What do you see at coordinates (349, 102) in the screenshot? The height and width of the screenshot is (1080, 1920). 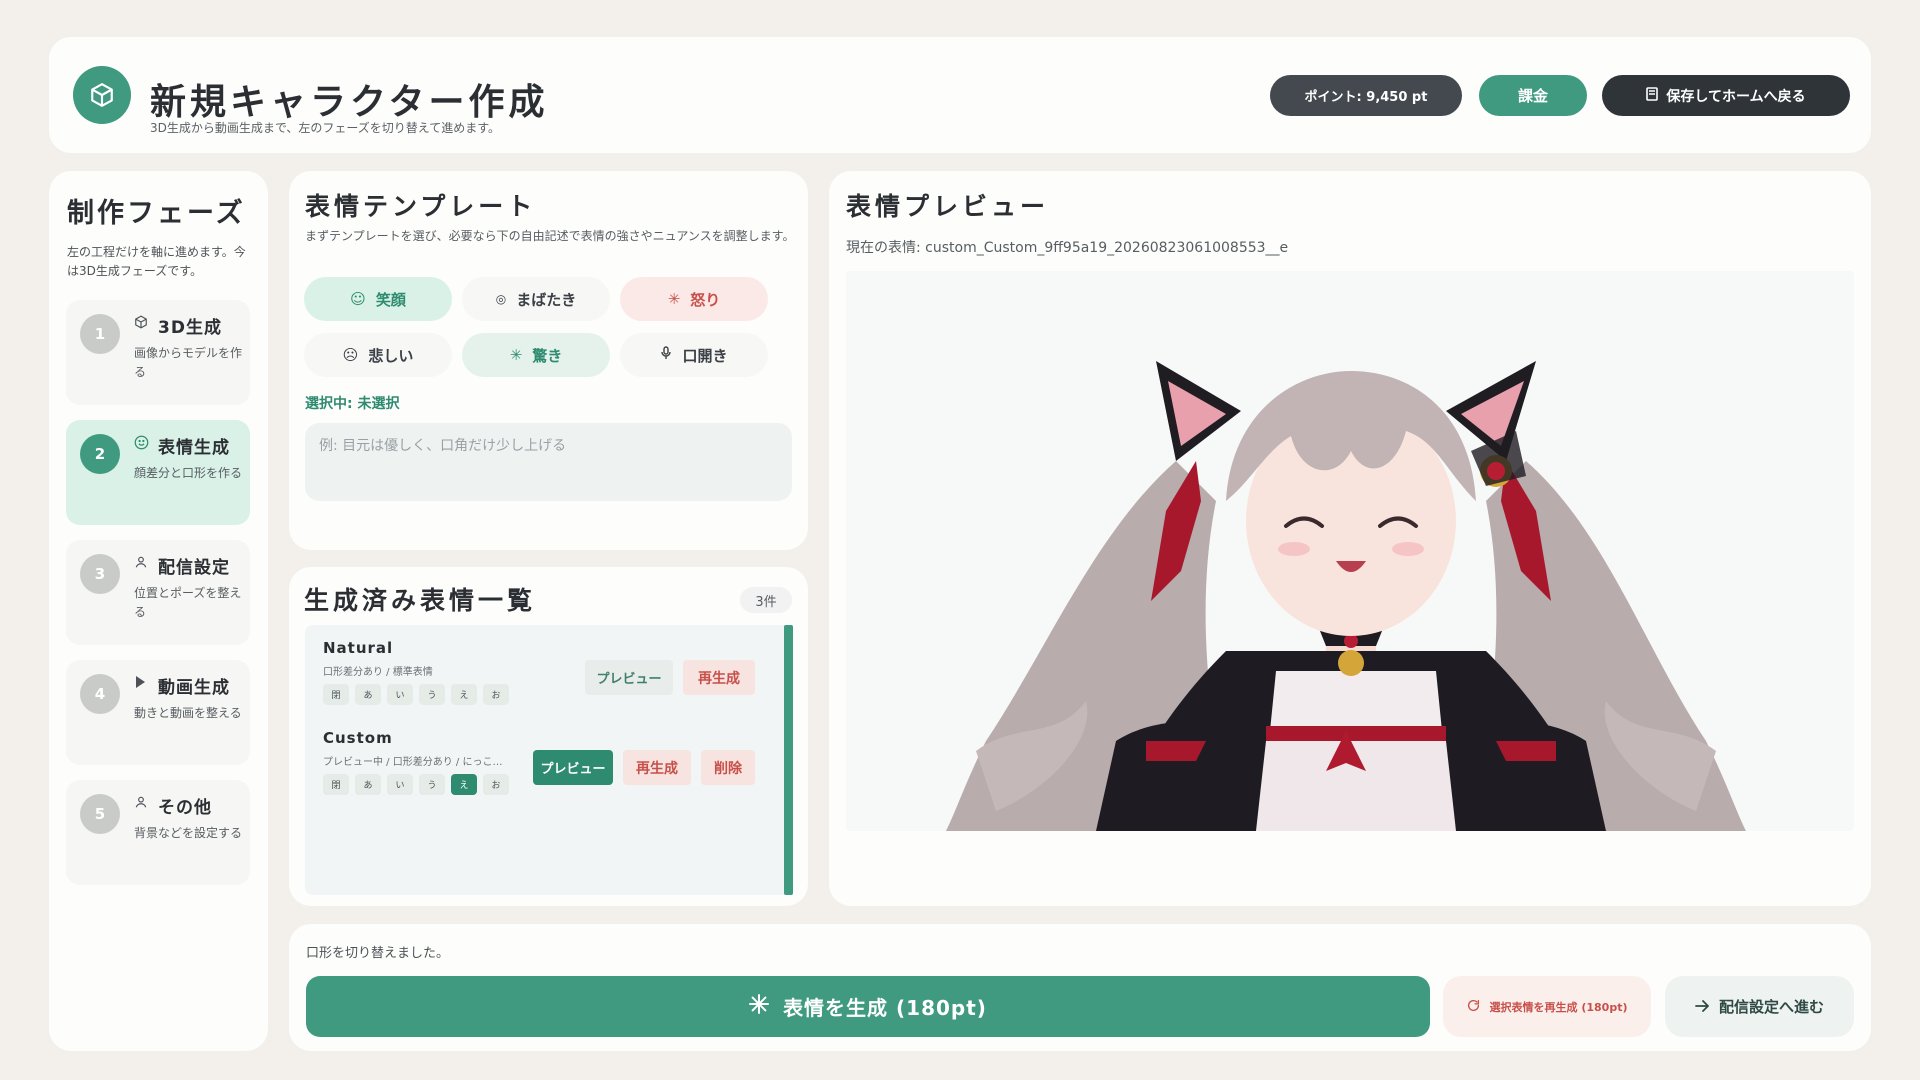 I see `page-title: 新規キャラクター作成` at bounding box center [349, 102].